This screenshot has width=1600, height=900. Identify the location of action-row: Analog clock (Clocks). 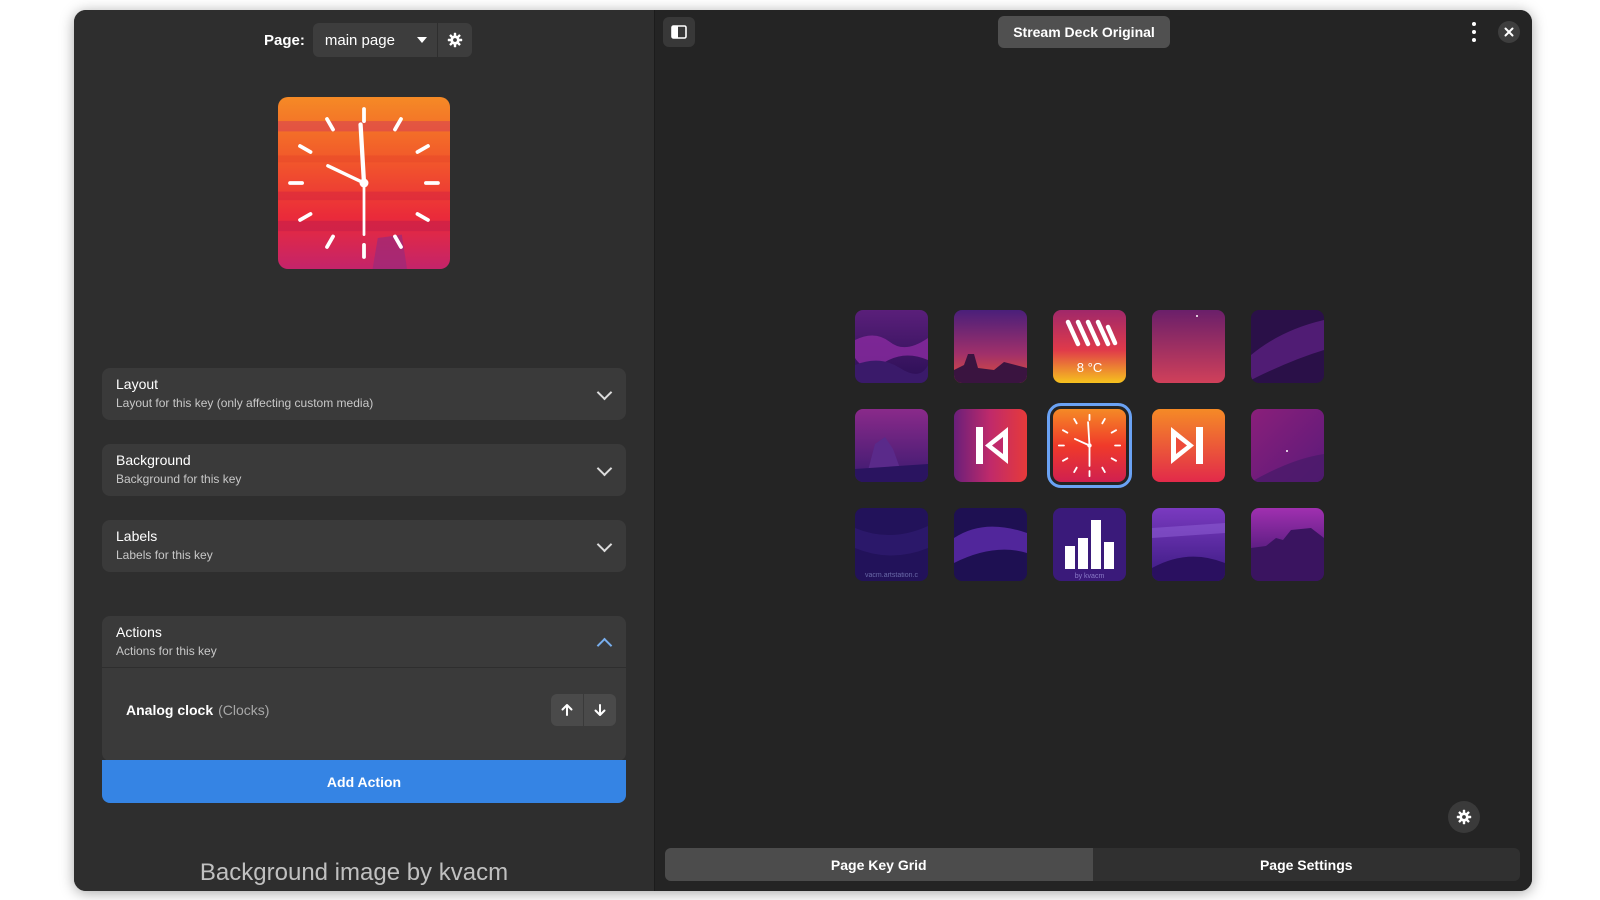
(364, 710).